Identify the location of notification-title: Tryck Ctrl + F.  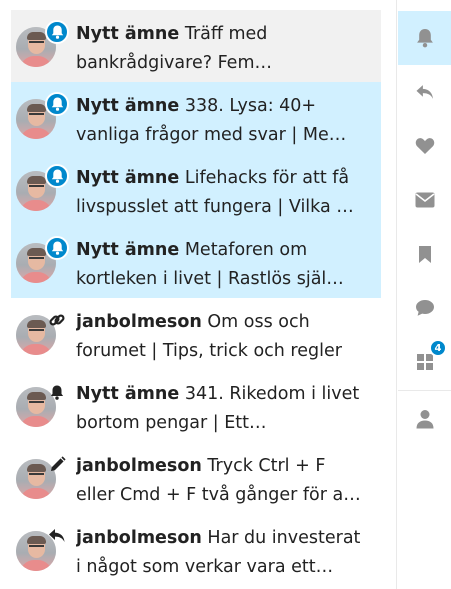
(266, 466).